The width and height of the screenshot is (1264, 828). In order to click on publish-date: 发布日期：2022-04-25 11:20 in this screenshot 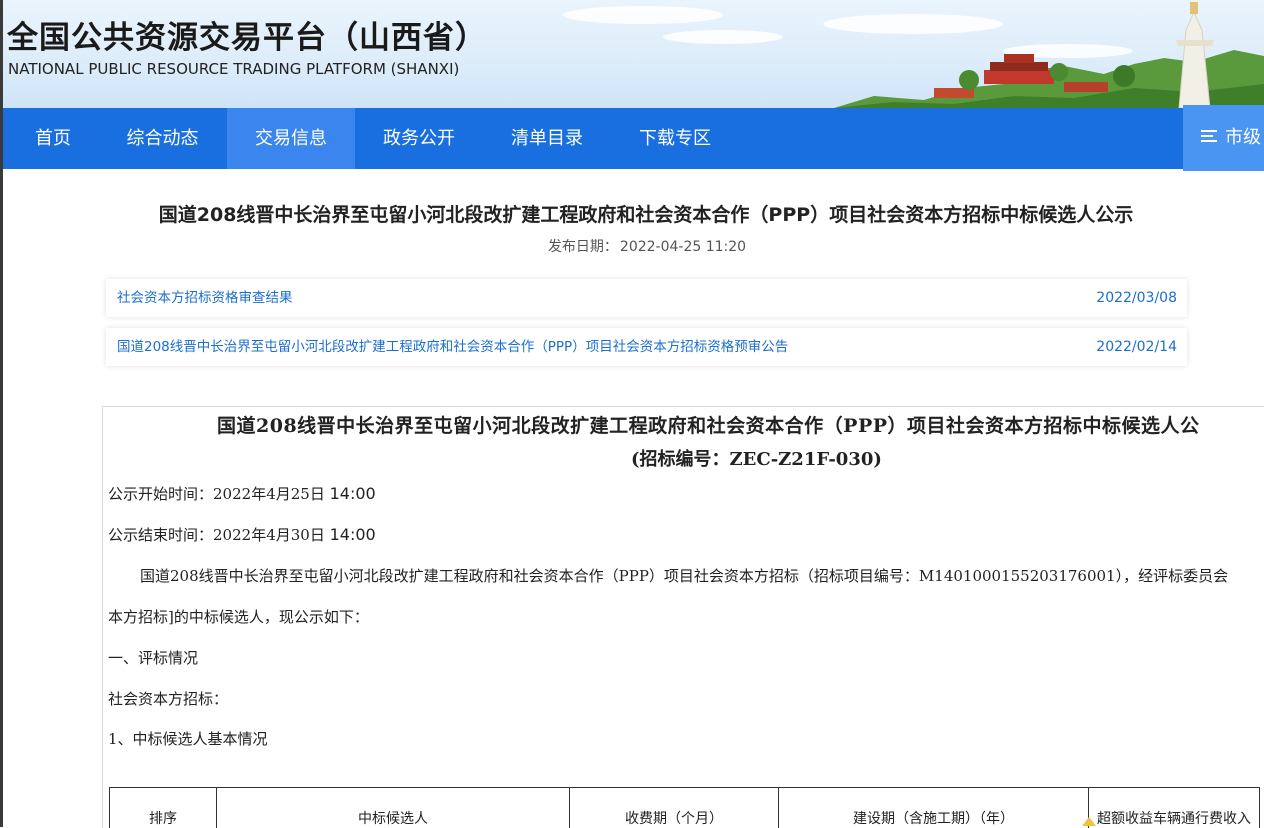, I will do `click(632, 246)`.